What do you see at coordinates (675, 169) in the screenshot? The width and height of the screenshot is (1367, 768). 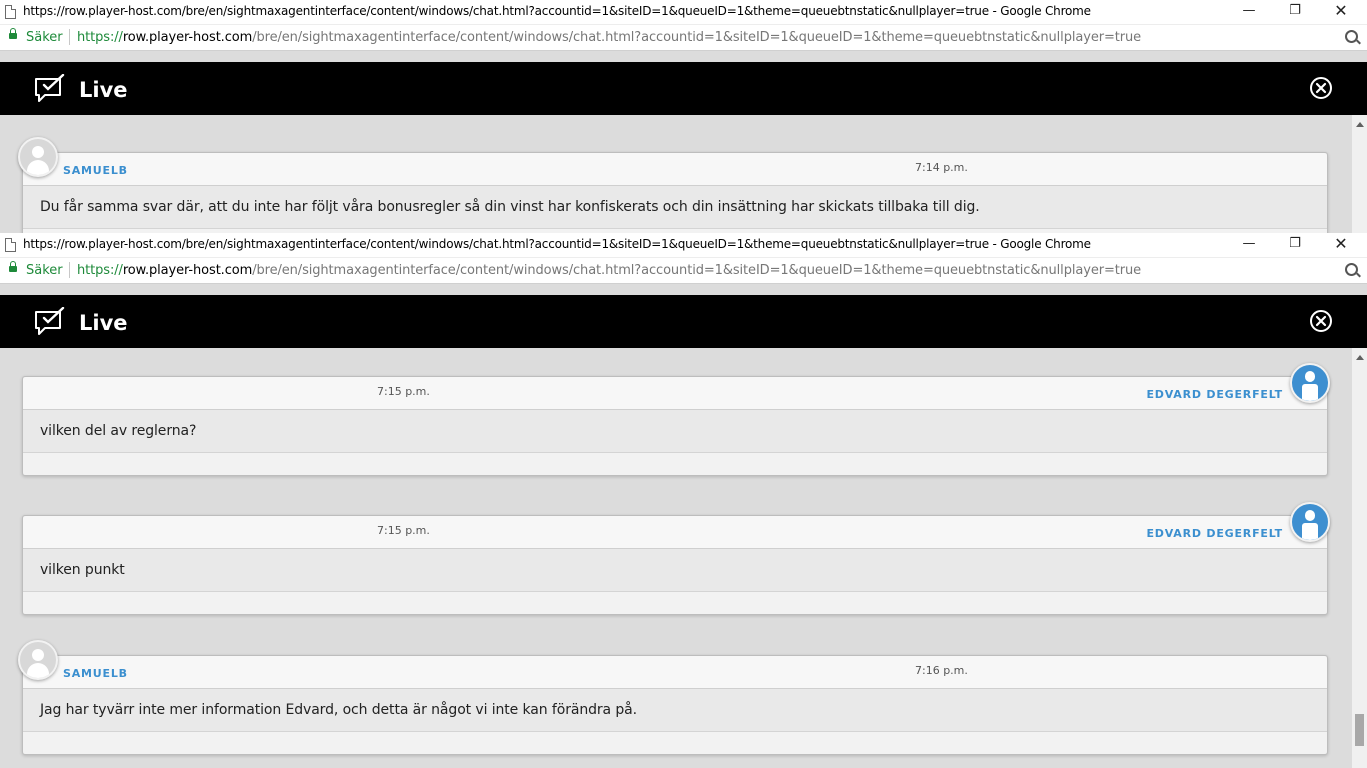 I see `message-header: SAMUELB 7:14 p.m.` at bounding box center [675, 169].